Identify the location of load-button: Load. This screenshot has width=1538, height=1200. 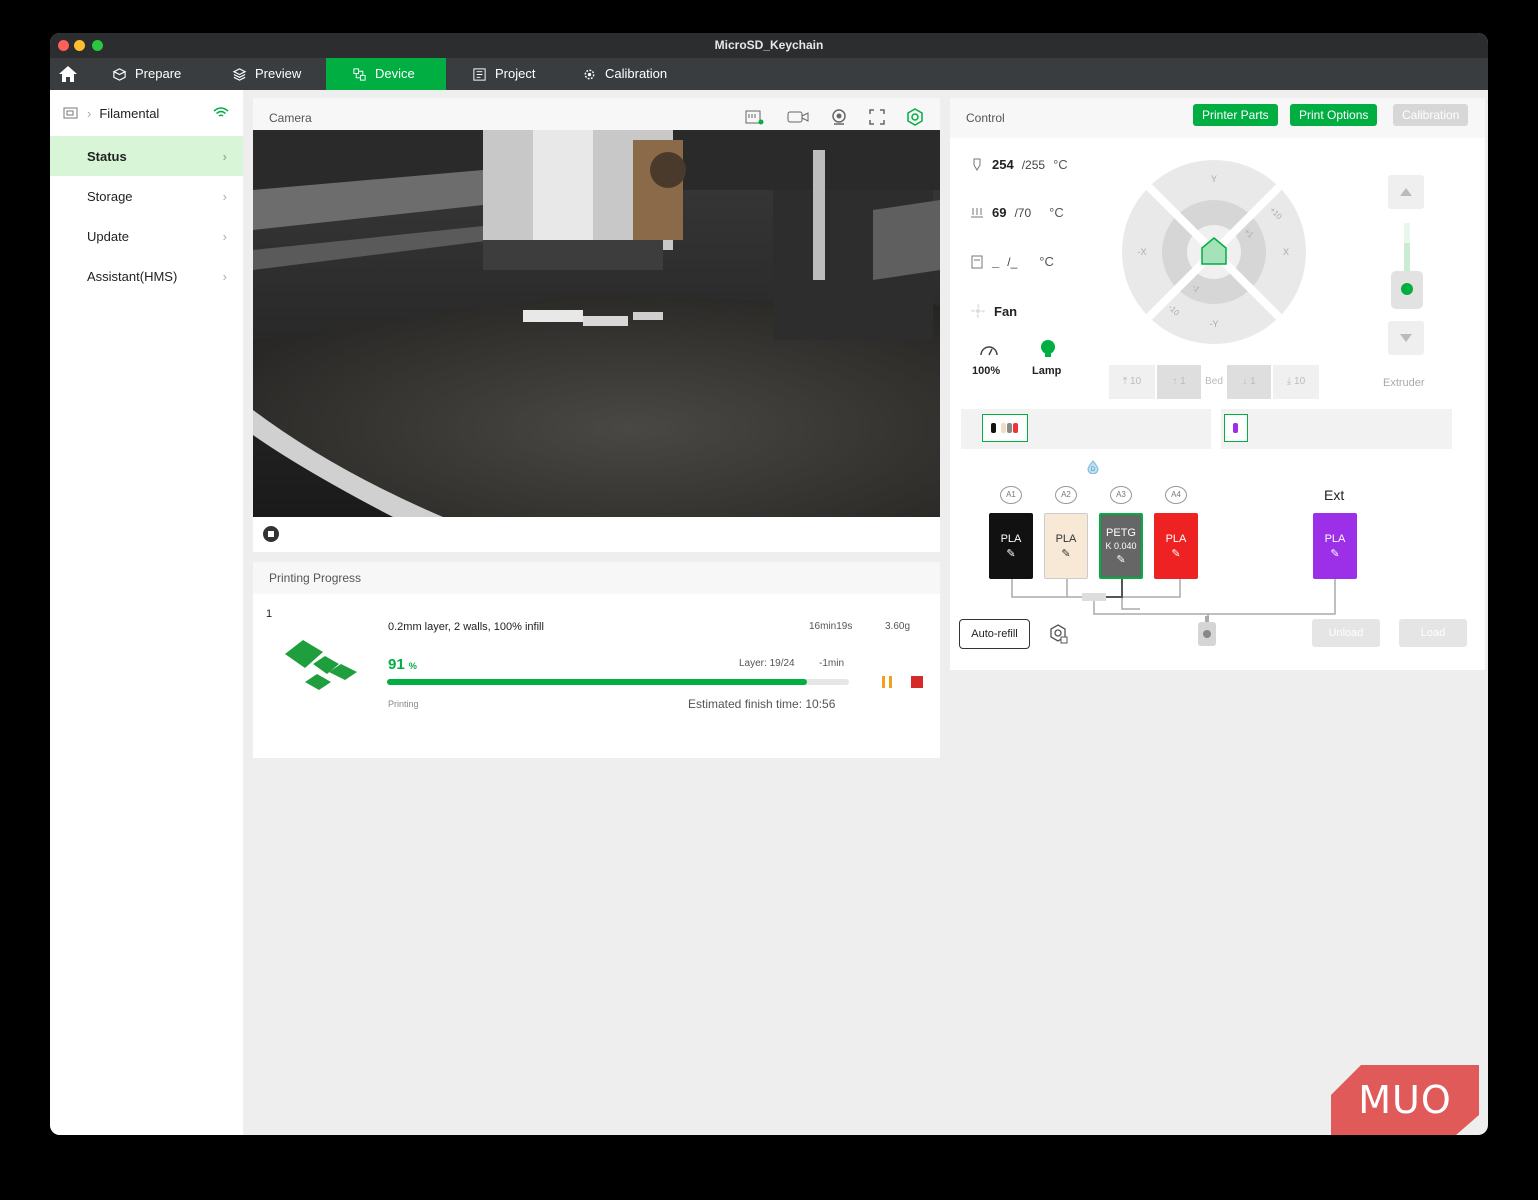
(1433, 633).